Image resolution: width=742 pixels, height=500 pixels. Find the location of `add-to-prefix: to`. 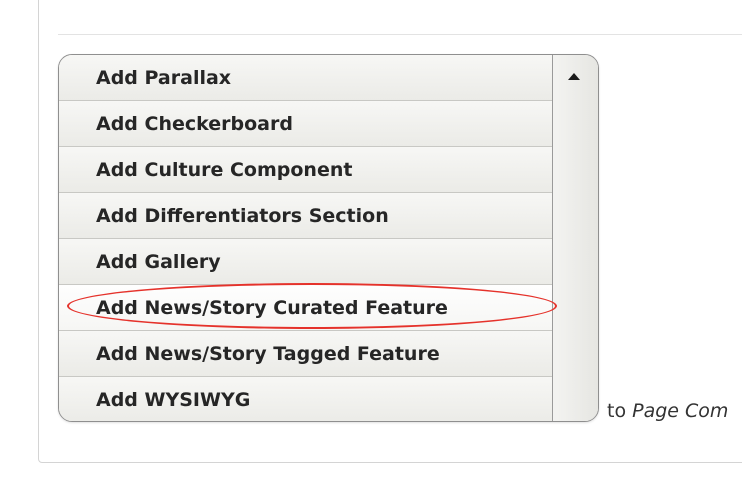

add-to-prefix: to is located at coordinates (620, 411).